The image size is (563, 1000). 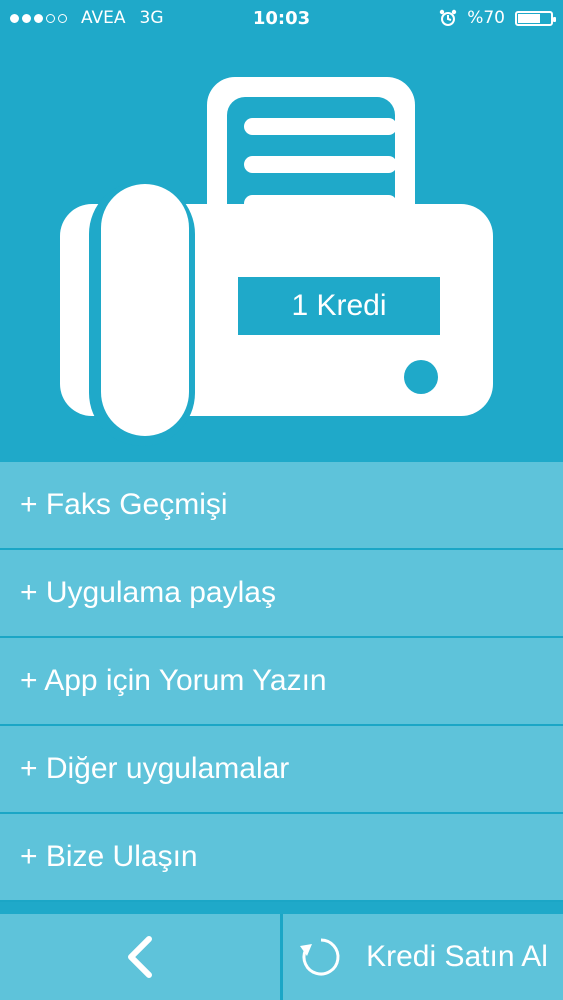 What do you see at coordinates (173, 680) in the screenshot?
I see `menu-item-label: + App için Yorum Yazın` at bounding box center [173, 680].